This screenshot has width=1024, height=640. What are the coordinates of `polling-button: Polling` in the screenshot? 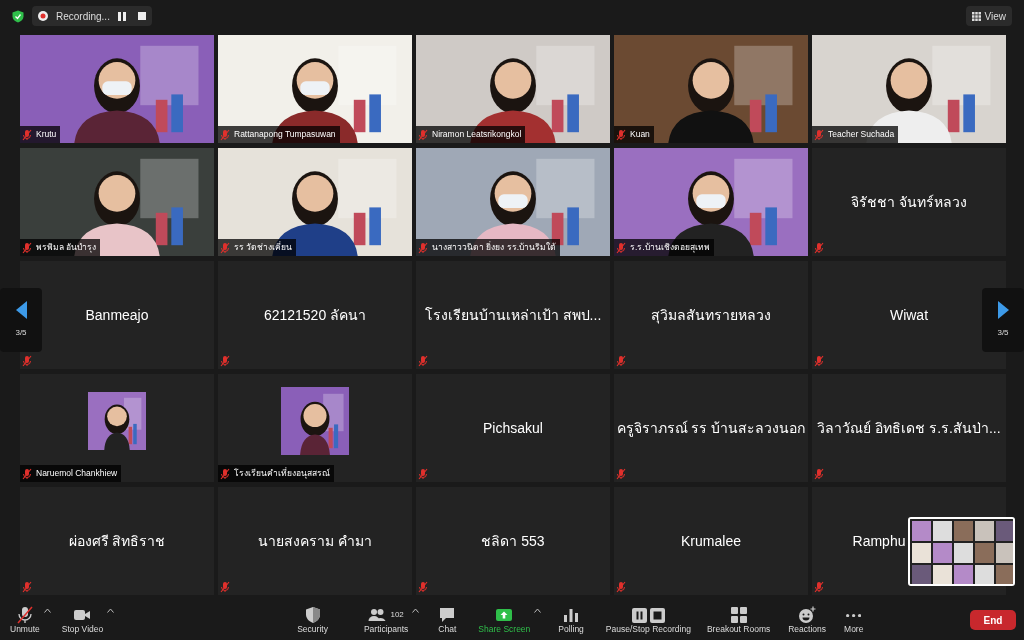 It's located at (571, 620).